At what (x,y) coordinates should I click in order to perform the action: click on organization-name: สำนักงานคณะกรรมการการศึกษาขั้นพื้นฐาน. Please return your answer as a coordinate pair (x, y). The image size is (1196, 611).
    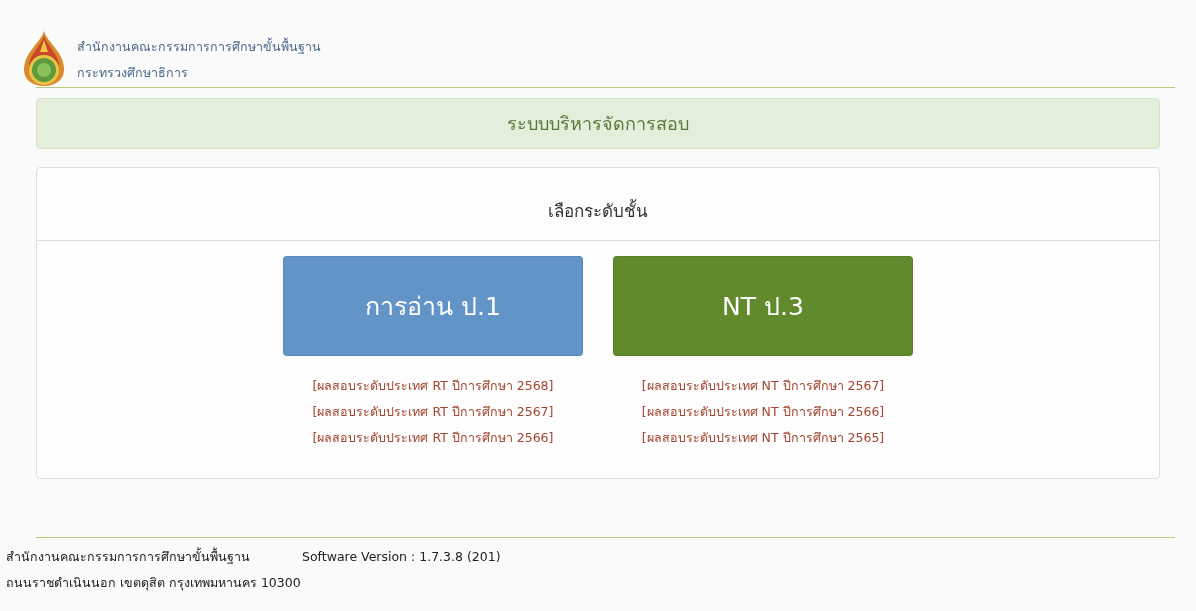
    Looking at the image, I should click on (199, 46).